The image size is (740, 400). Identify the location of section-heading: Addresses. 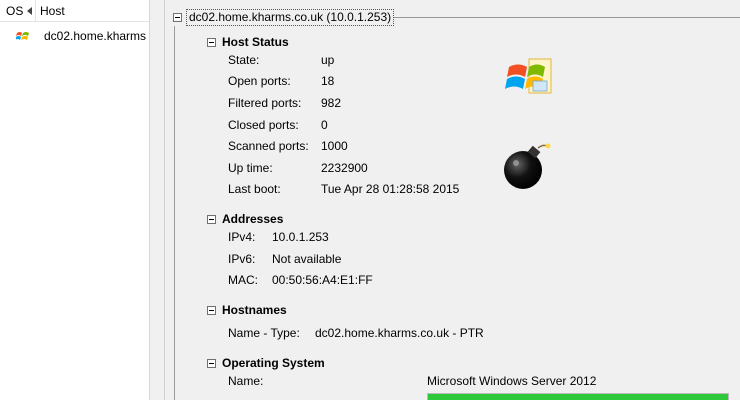
(253, 219).